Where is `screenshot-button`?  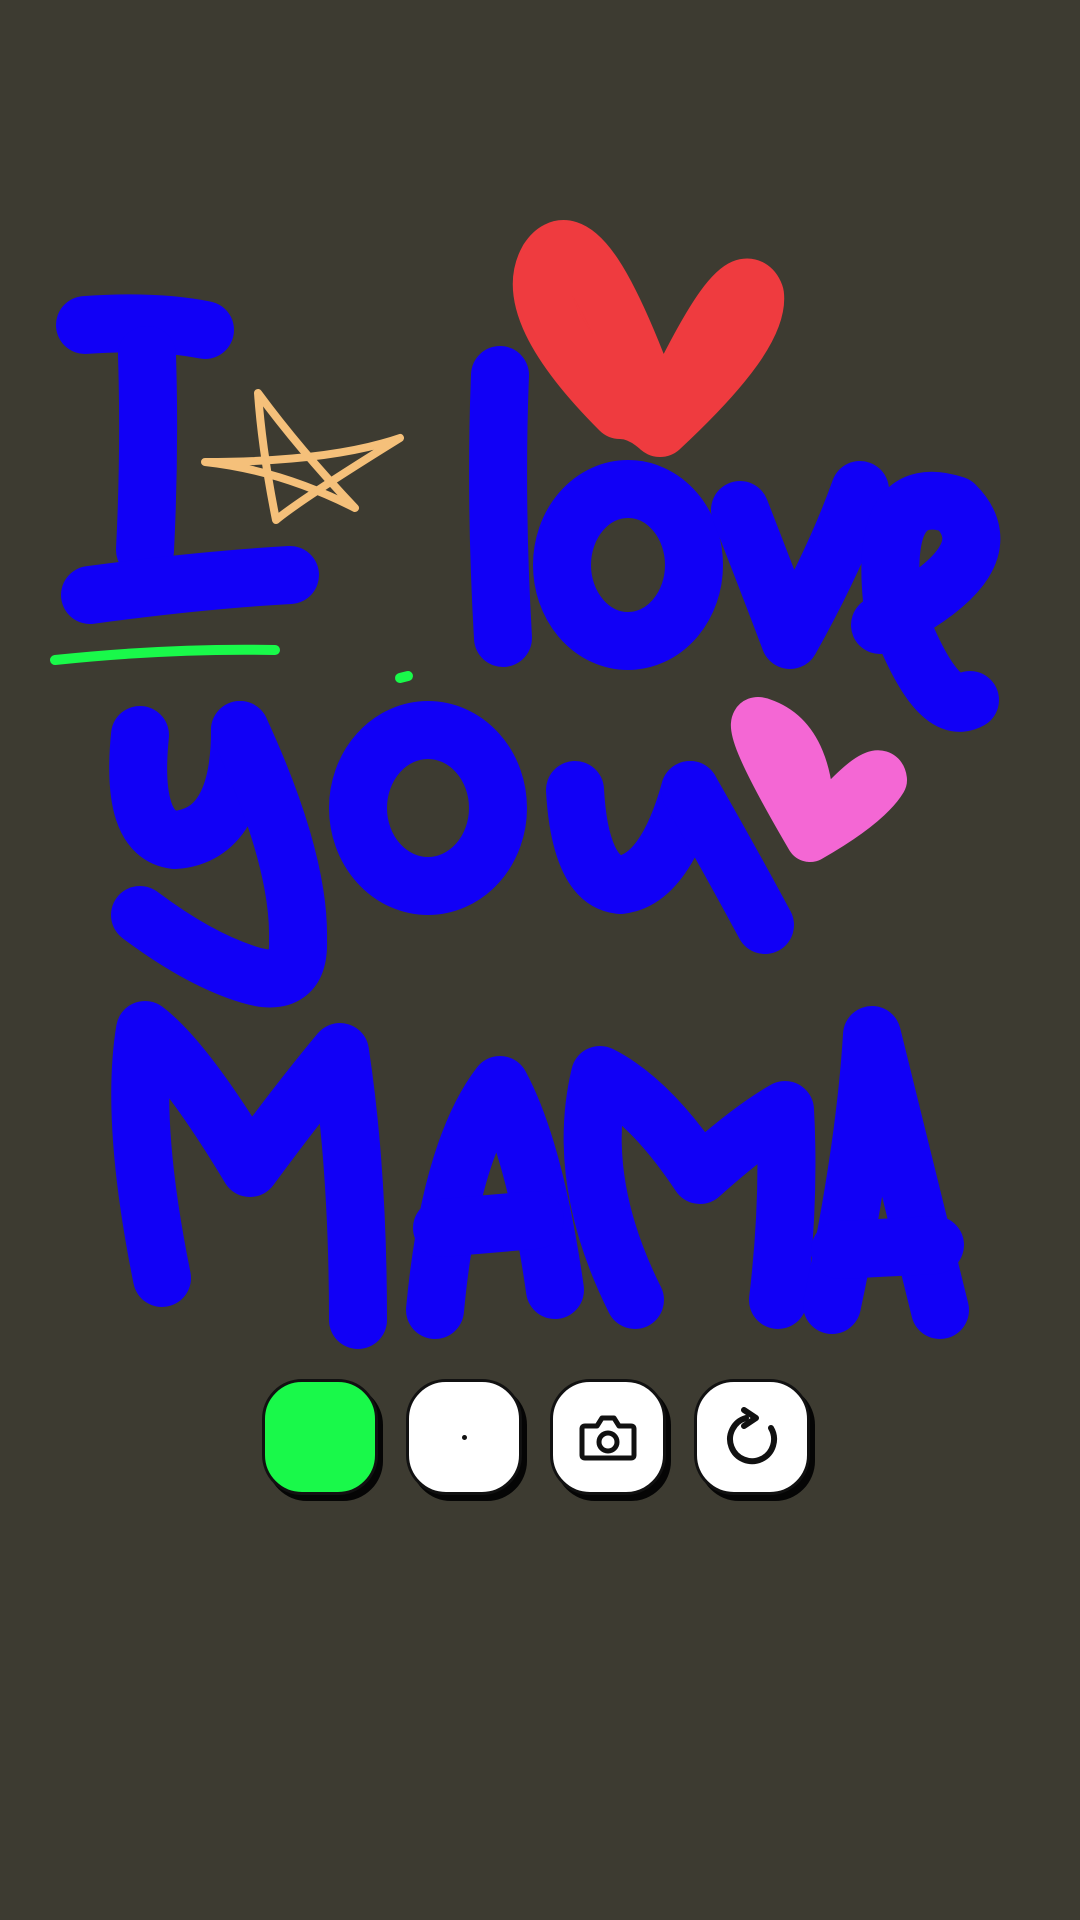
screenshot-button is located at coordinates (608, 1437).